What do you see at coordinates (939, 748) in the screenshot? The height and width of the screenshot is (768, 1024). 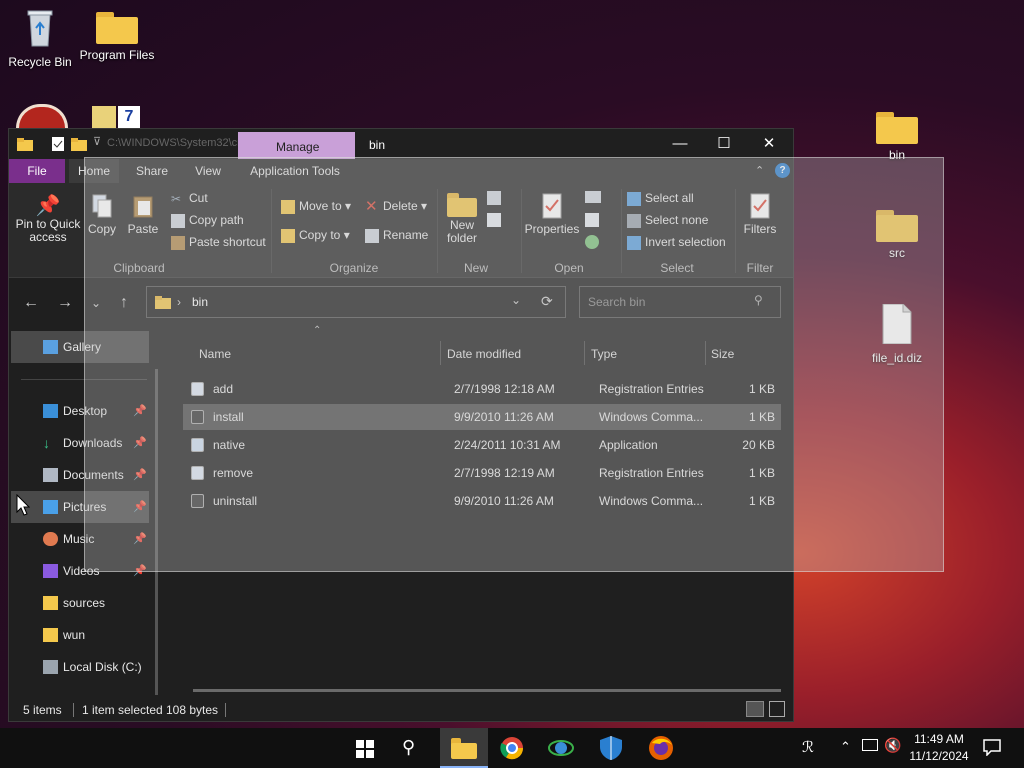 I see `clock: 11:49 AM 11/12/2024` at bounding box center [939, 748].